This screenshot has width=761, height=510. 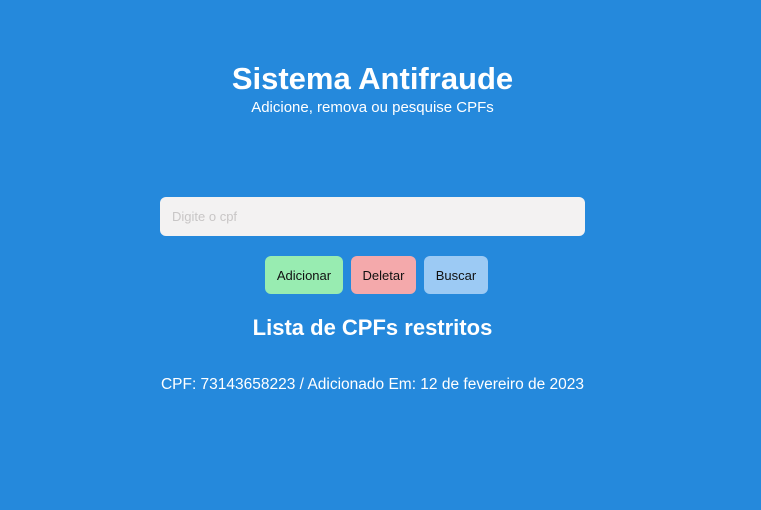 I want to click on page-subtitle: Adicione, remova ou pesquise CPFs, so click(x=372, y=107).